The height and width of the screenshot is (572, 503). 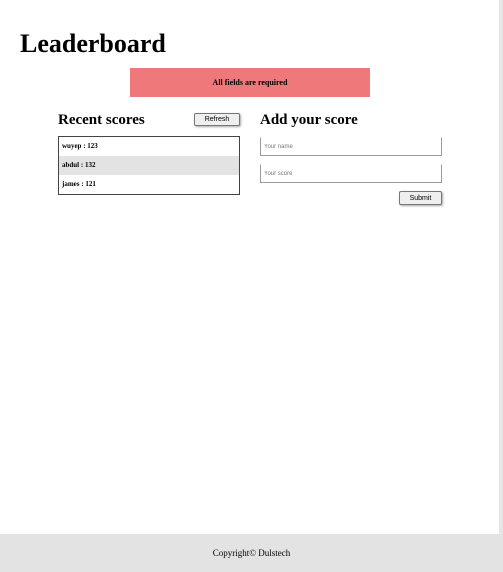 What do you see at coordinates (80, 146) in the screenshot?
I see `score-row: wuyep : 123` at bounding box center [80, 146].